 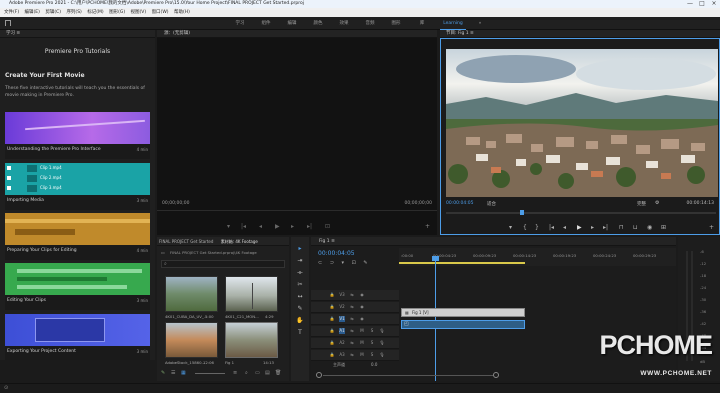 What do you see at coordinates (95, 12) in the screenshot?
I see `menu-markers: 标记(M)` at bounding box center [95, 12].